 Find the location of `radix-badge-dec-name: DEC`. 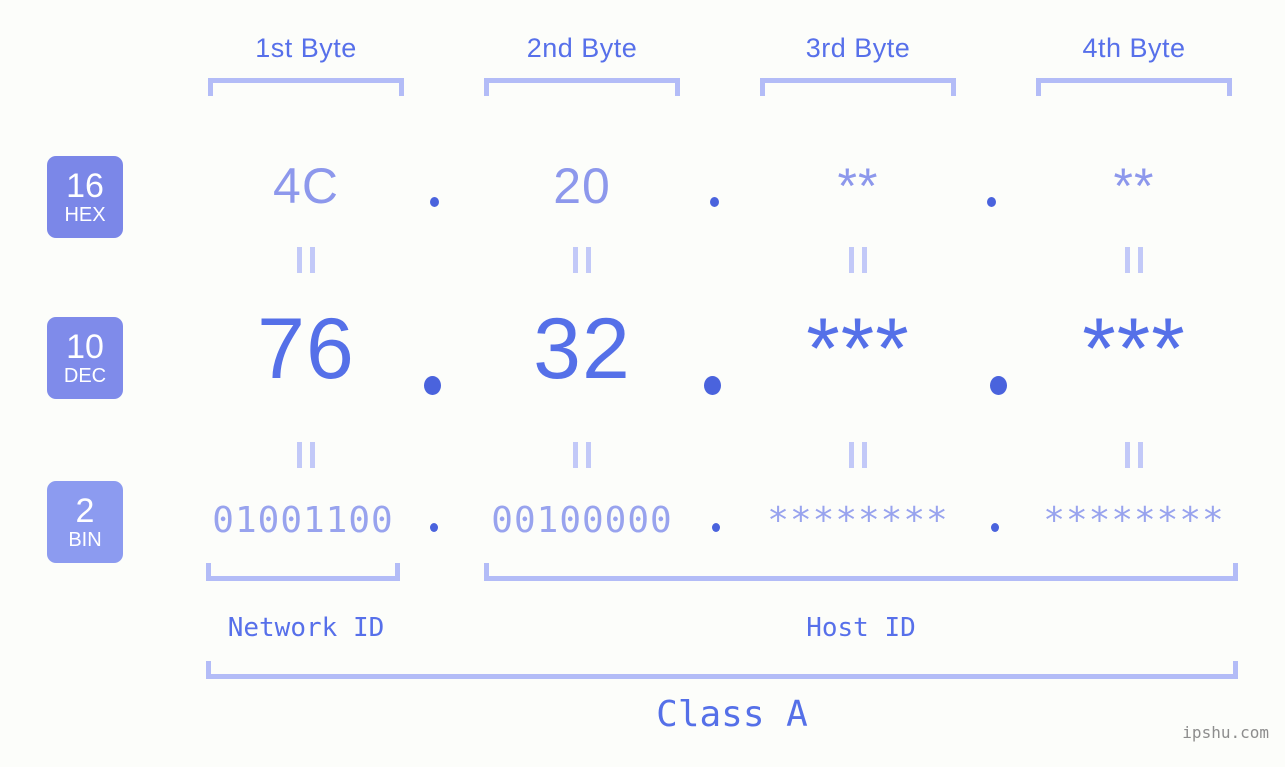

radix-badge-dec-name: DEC is located at coordinates (85, 376).